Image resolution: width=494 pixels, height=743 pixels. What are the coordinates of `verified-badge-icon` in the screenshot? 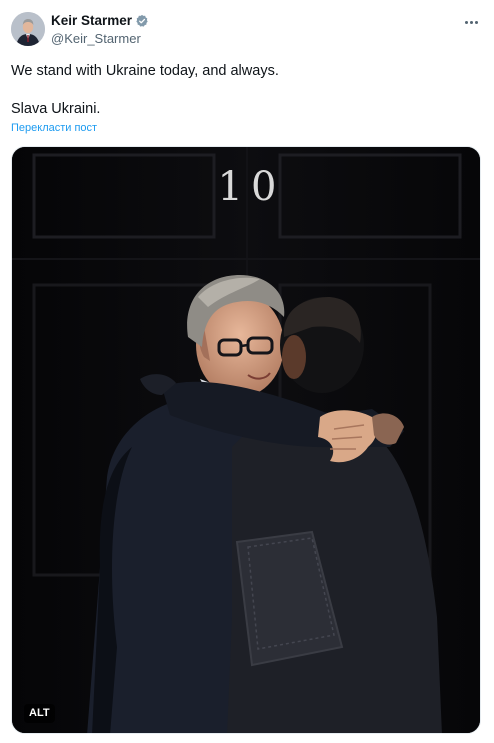 It's located at (142, 20).